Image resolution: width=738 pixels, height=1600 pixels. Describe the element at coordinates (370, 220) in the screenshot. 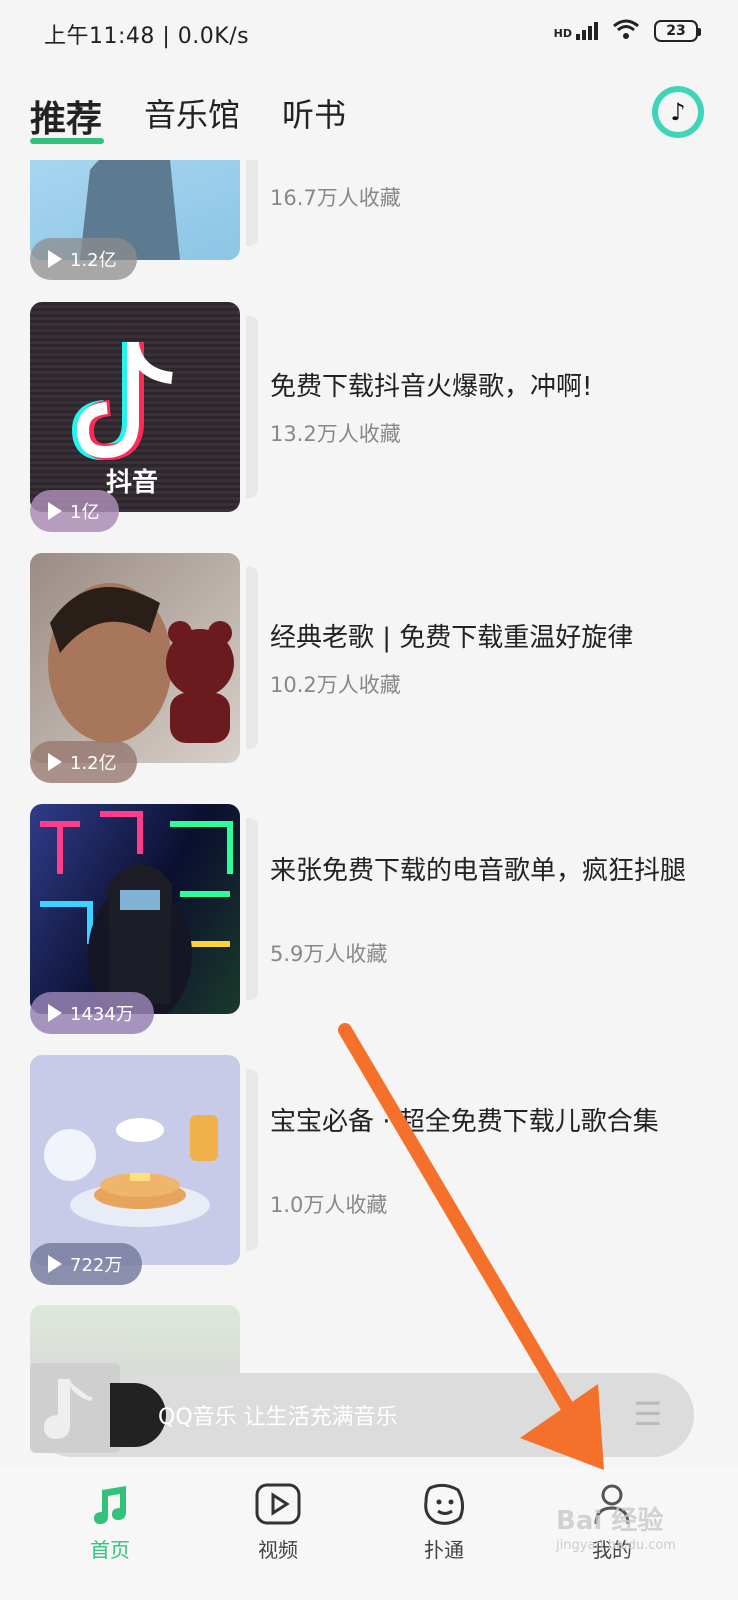

I see `playlist-item: 1.2亿 16.7万人收藏` at that location.